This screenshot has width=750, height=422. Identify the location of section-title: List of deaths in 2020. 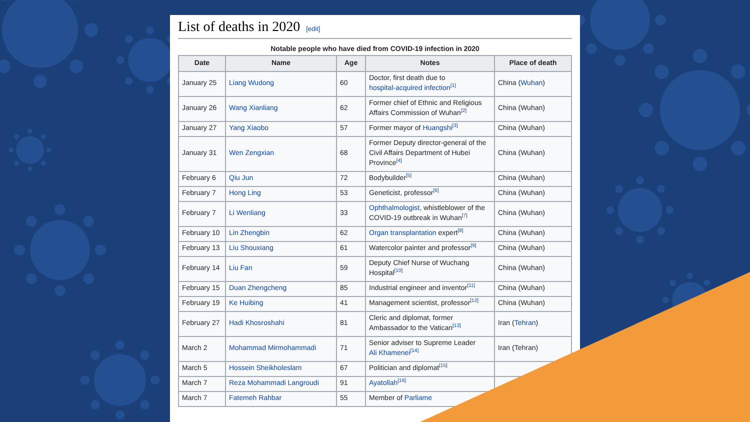
(239, 28).